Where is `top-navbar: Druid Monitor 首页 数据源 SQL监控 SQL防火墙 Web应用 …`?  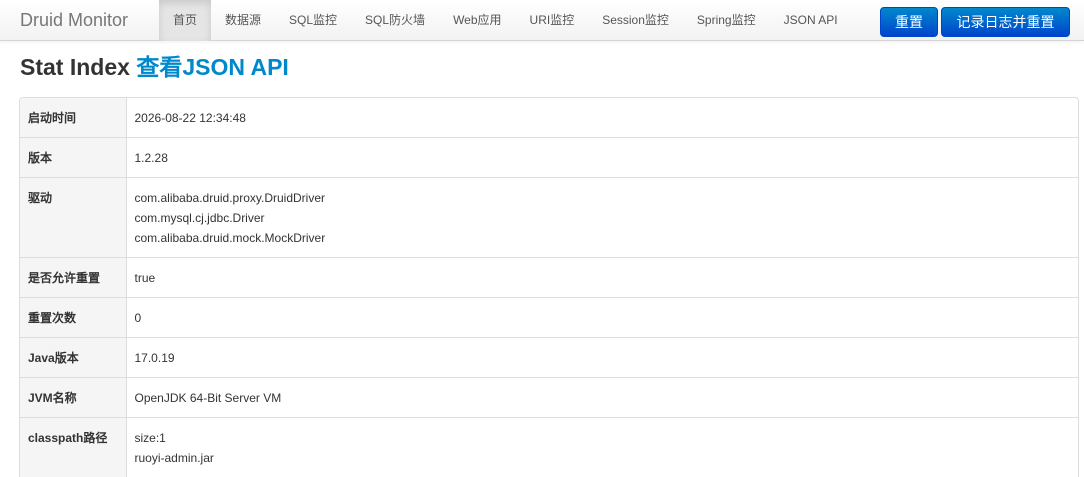 top-navbar: Druid Monitor 首页 数据源 SQL监控 SQL防火墙 Web应用 … is located at coordinates (542, 20).